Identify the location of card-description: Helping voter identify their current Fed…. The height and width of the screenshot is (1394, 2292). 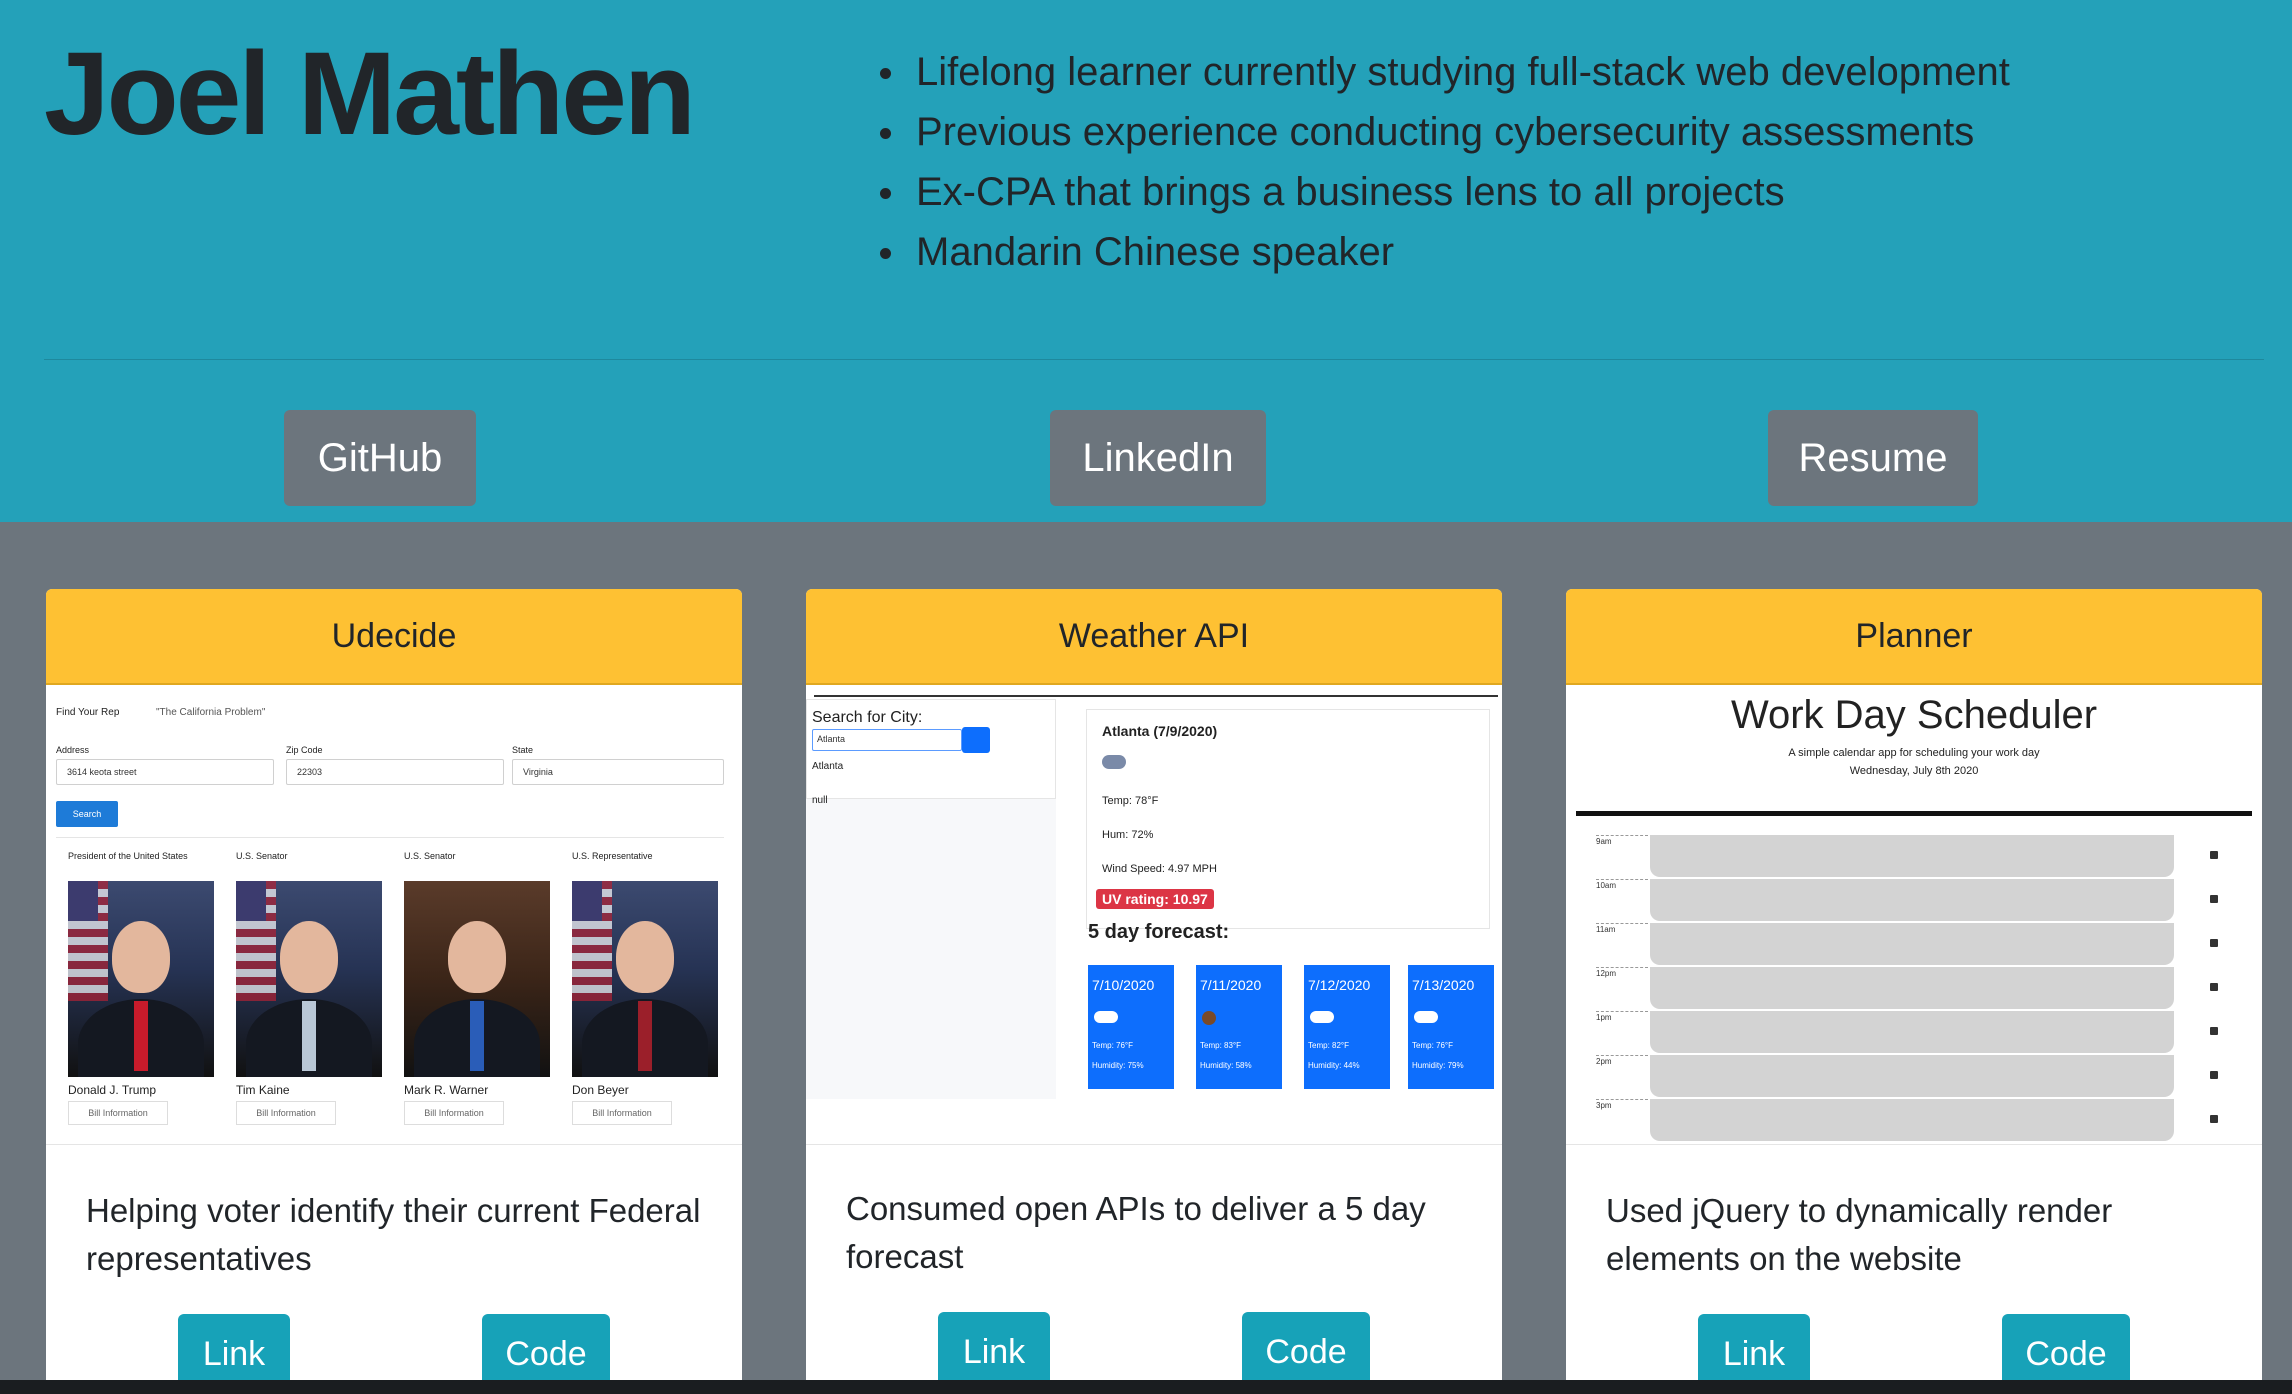
(393, 1234).